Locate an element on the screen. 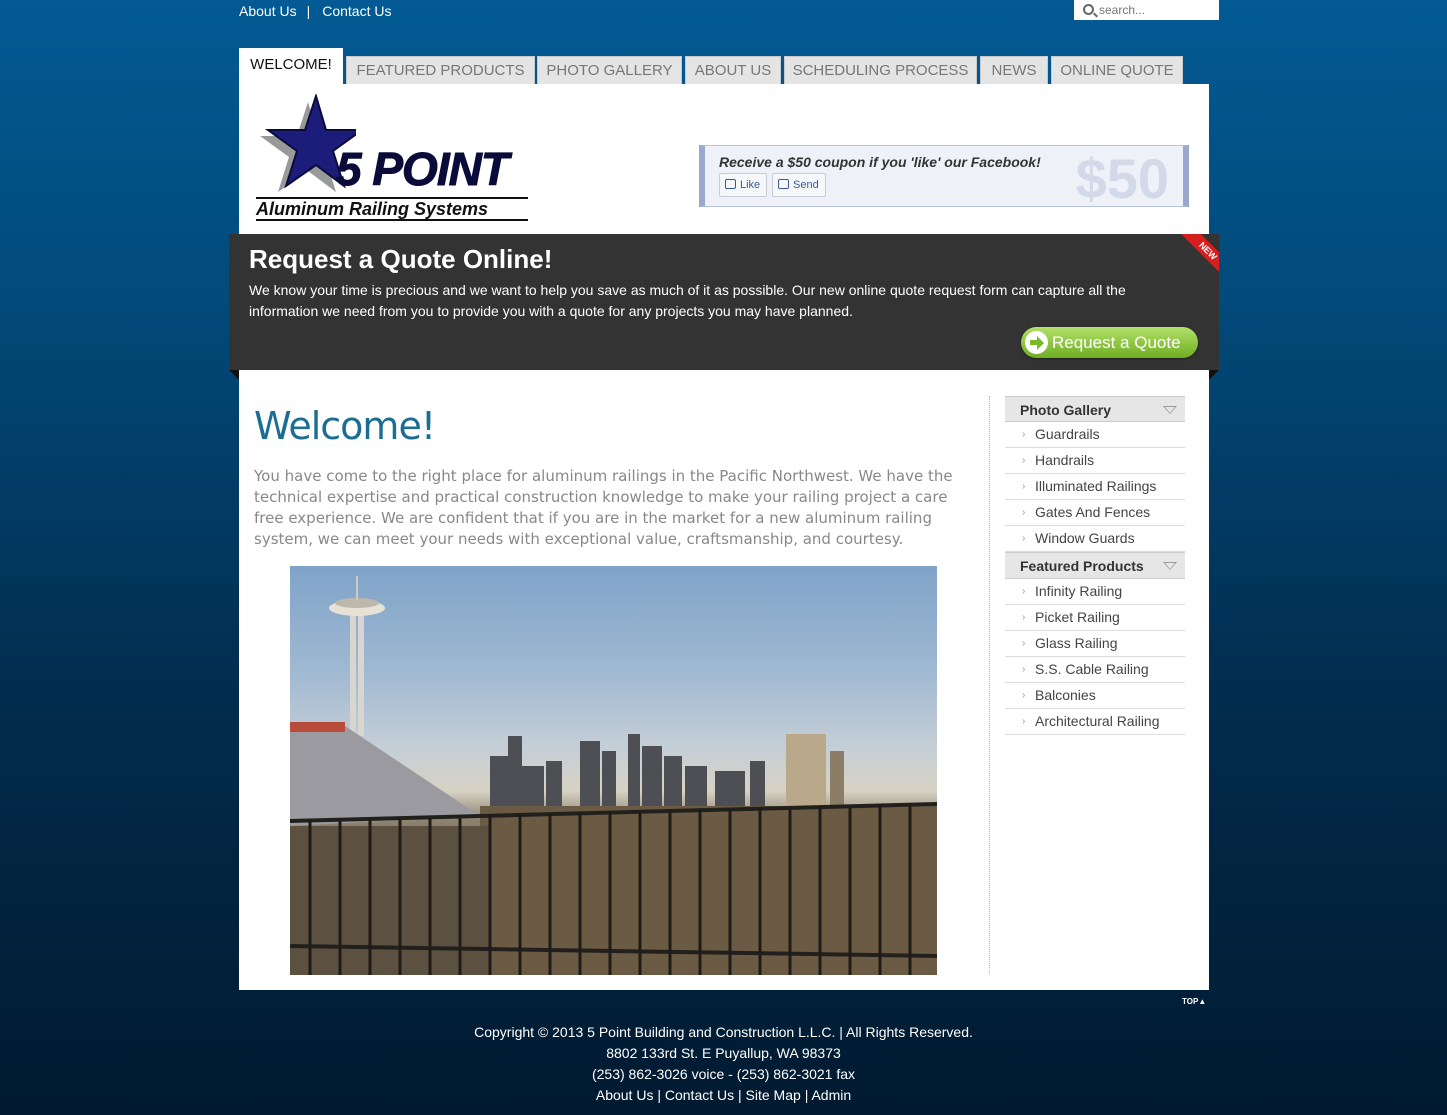 The image size is (1447, 1115). sidebar-item-glass-railing: › Glass Railing is located at coordinates (1095, 644).